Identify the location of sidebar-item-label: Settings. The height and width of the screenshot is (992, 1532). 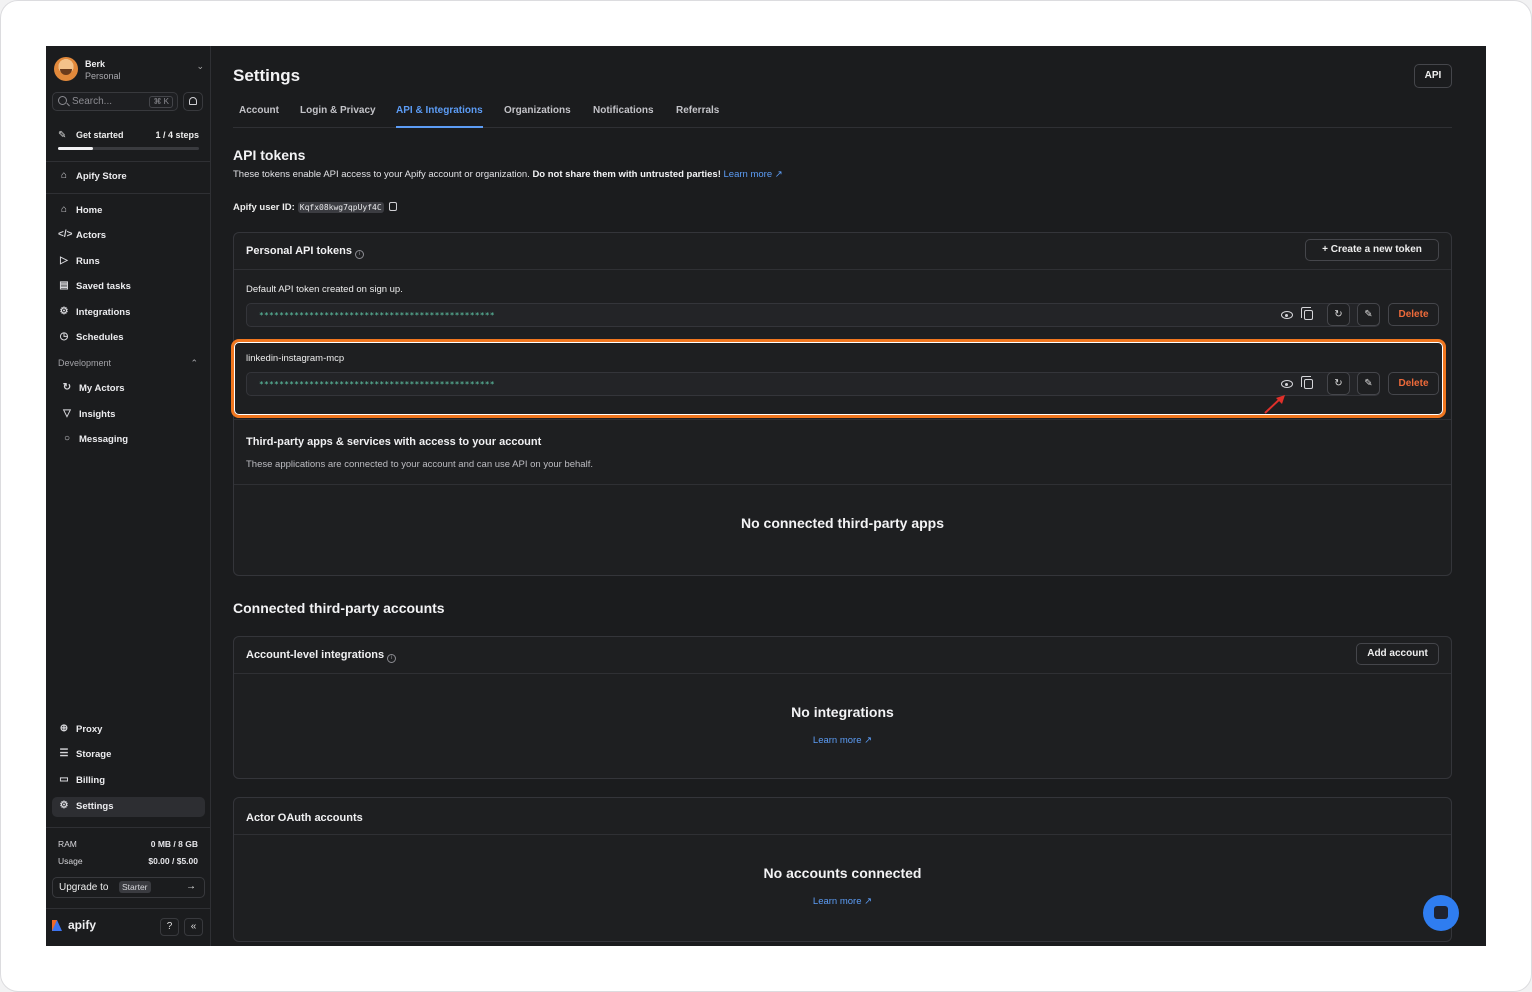
(95, 806).